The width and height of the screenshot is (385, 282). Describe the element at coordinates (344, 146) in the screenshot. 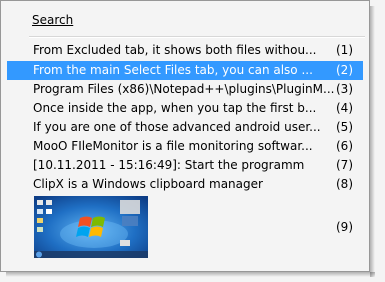

I see `clip-item-number: (6)` at that location.